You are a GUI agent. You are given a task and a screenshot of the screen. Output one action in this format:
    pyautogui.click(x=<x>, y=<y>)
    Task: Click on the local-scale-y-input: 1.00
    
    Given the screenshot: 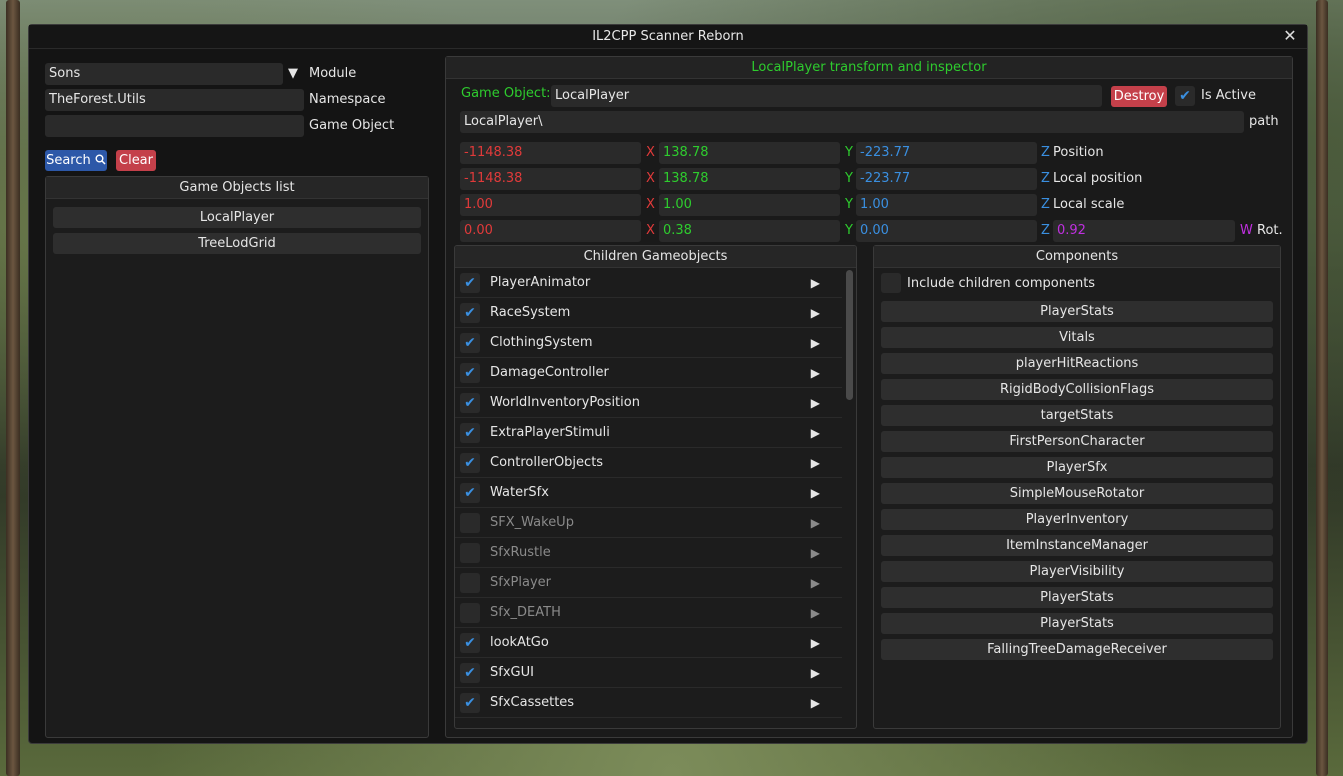 What is the action you would take?
    pyautogui.click(x=749, y=205)
    